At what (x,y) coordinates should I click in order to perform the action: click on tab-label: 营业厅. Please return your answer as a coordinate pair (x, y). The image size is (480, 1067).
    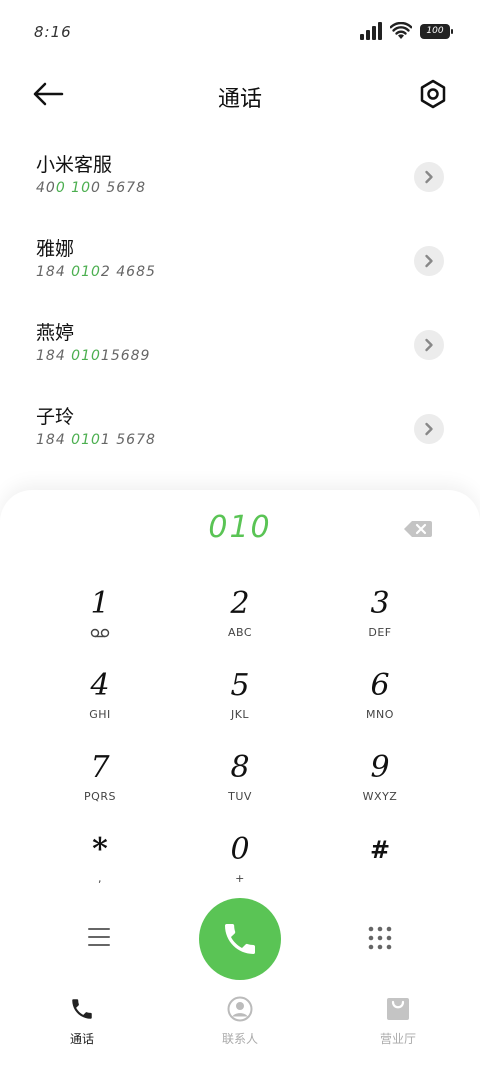
    Looking at the image, I should click on (397, 1039).